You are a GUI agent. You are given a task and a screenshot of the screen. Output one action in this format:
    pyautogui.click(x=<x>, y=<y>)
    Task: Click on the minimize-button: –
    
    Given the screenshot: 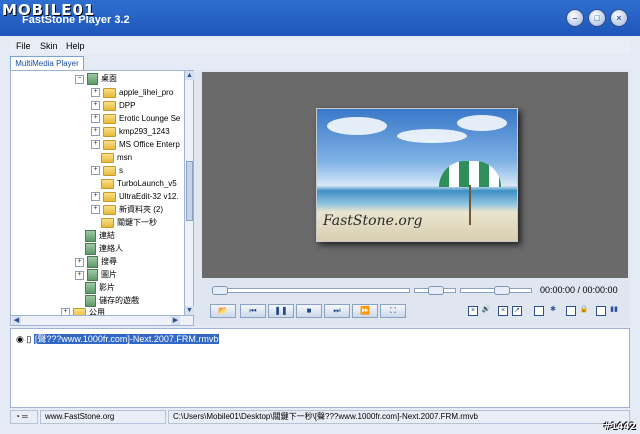 What is the action you would take?
    pyautogui.click(x=575, y=18)
    